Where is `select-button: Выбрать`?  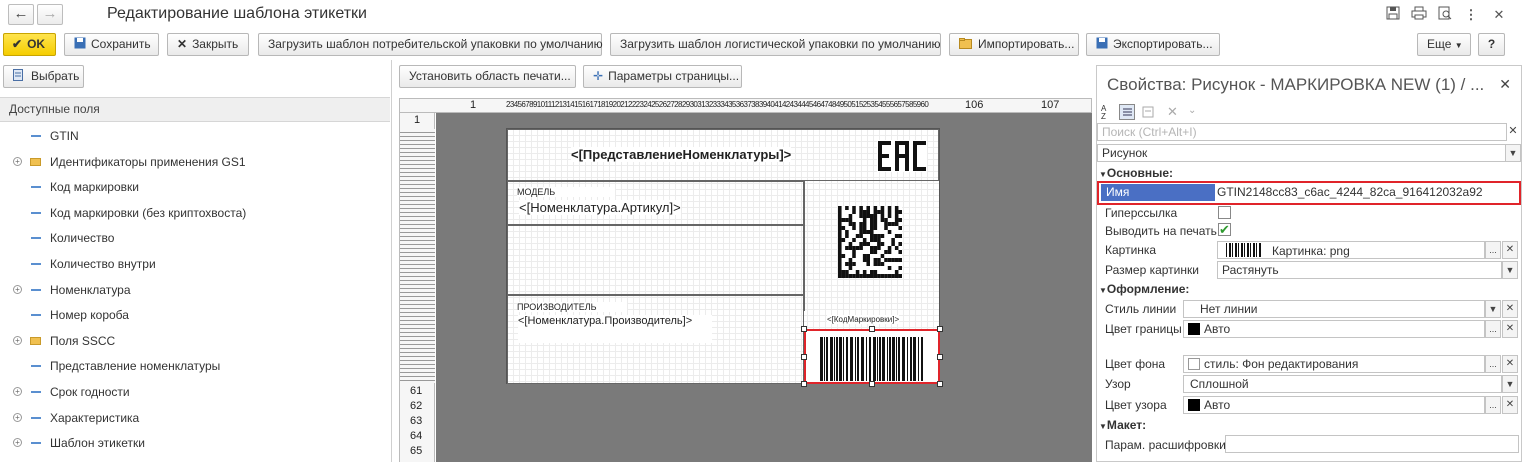
select-button: Выбрать is located at coordinates (43, 76).